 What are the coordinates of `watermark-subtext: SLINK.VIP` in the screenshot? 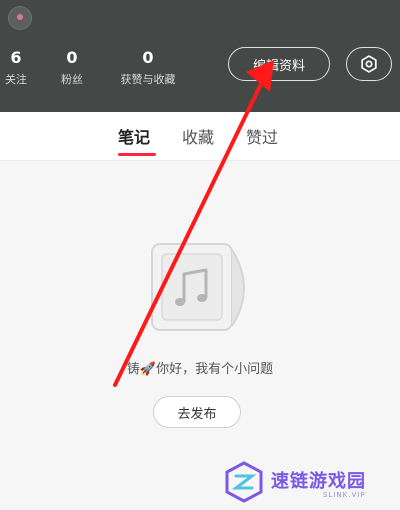 It's located at (344, 495).